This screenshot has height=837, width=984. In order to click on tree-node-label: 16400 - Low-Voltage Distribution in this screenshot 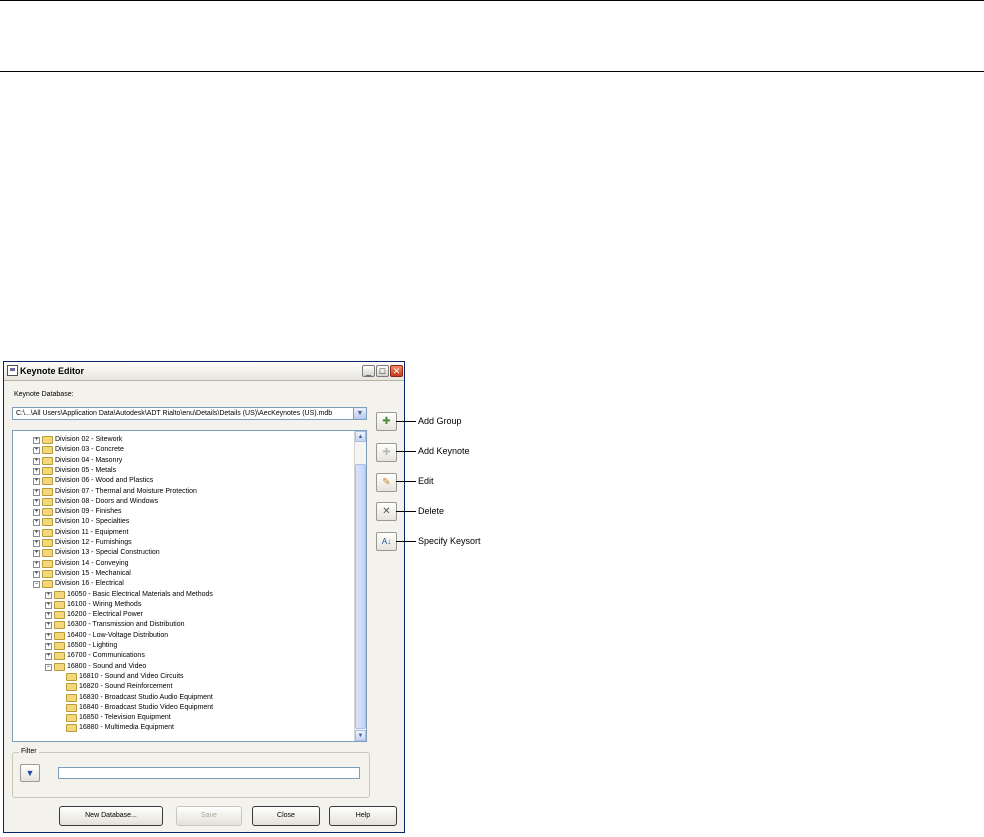, I will do `click(118, 635)`.